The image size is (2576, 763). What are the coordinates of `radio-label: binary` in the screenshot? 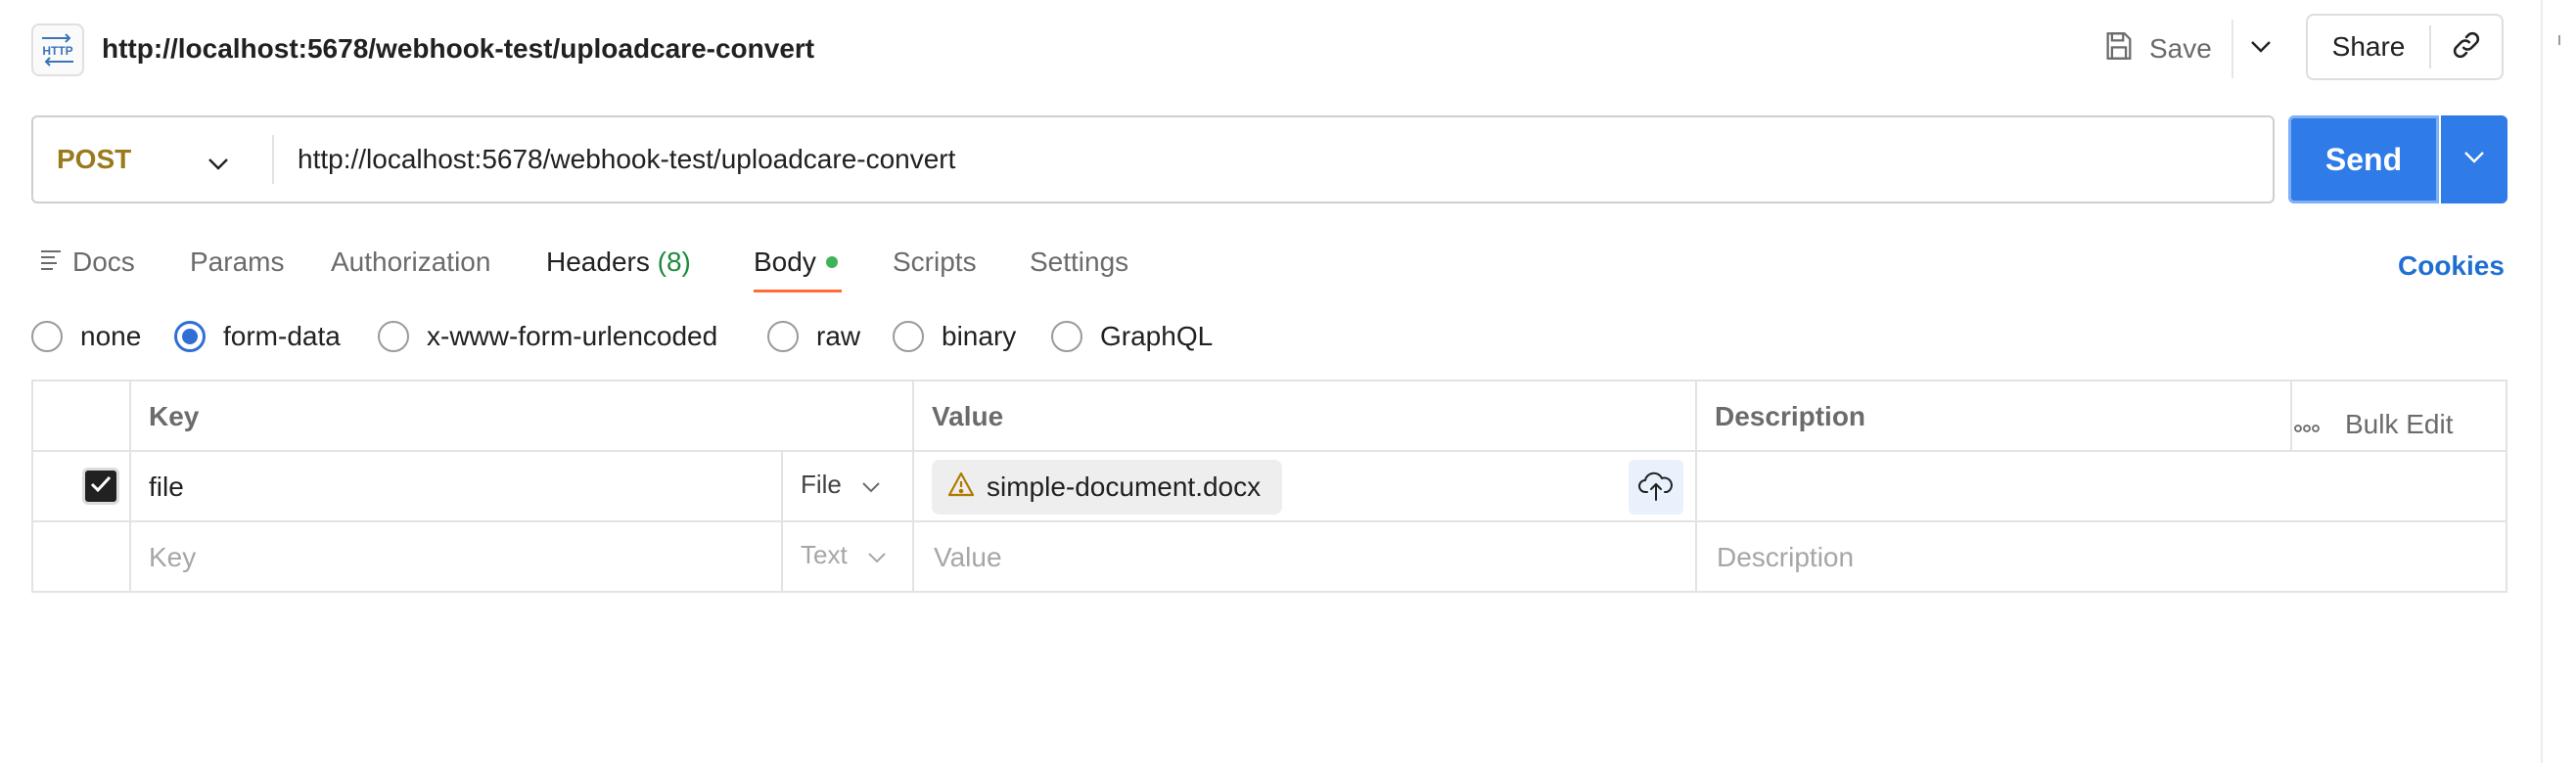 It's located at (979, 336).